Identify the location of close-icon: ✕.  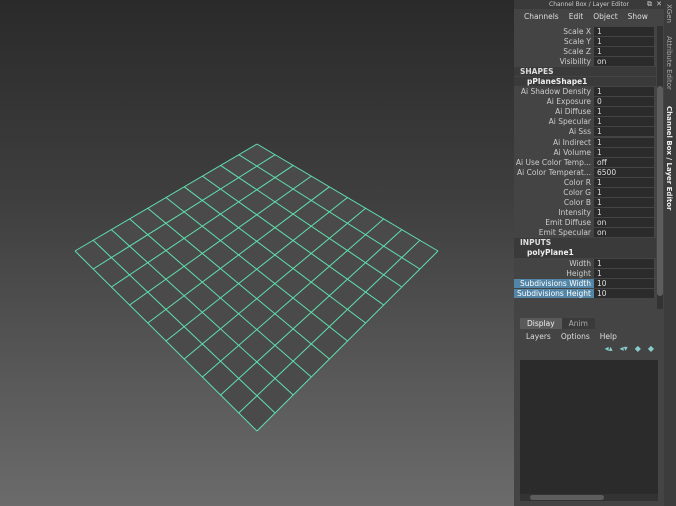
(659, 4).